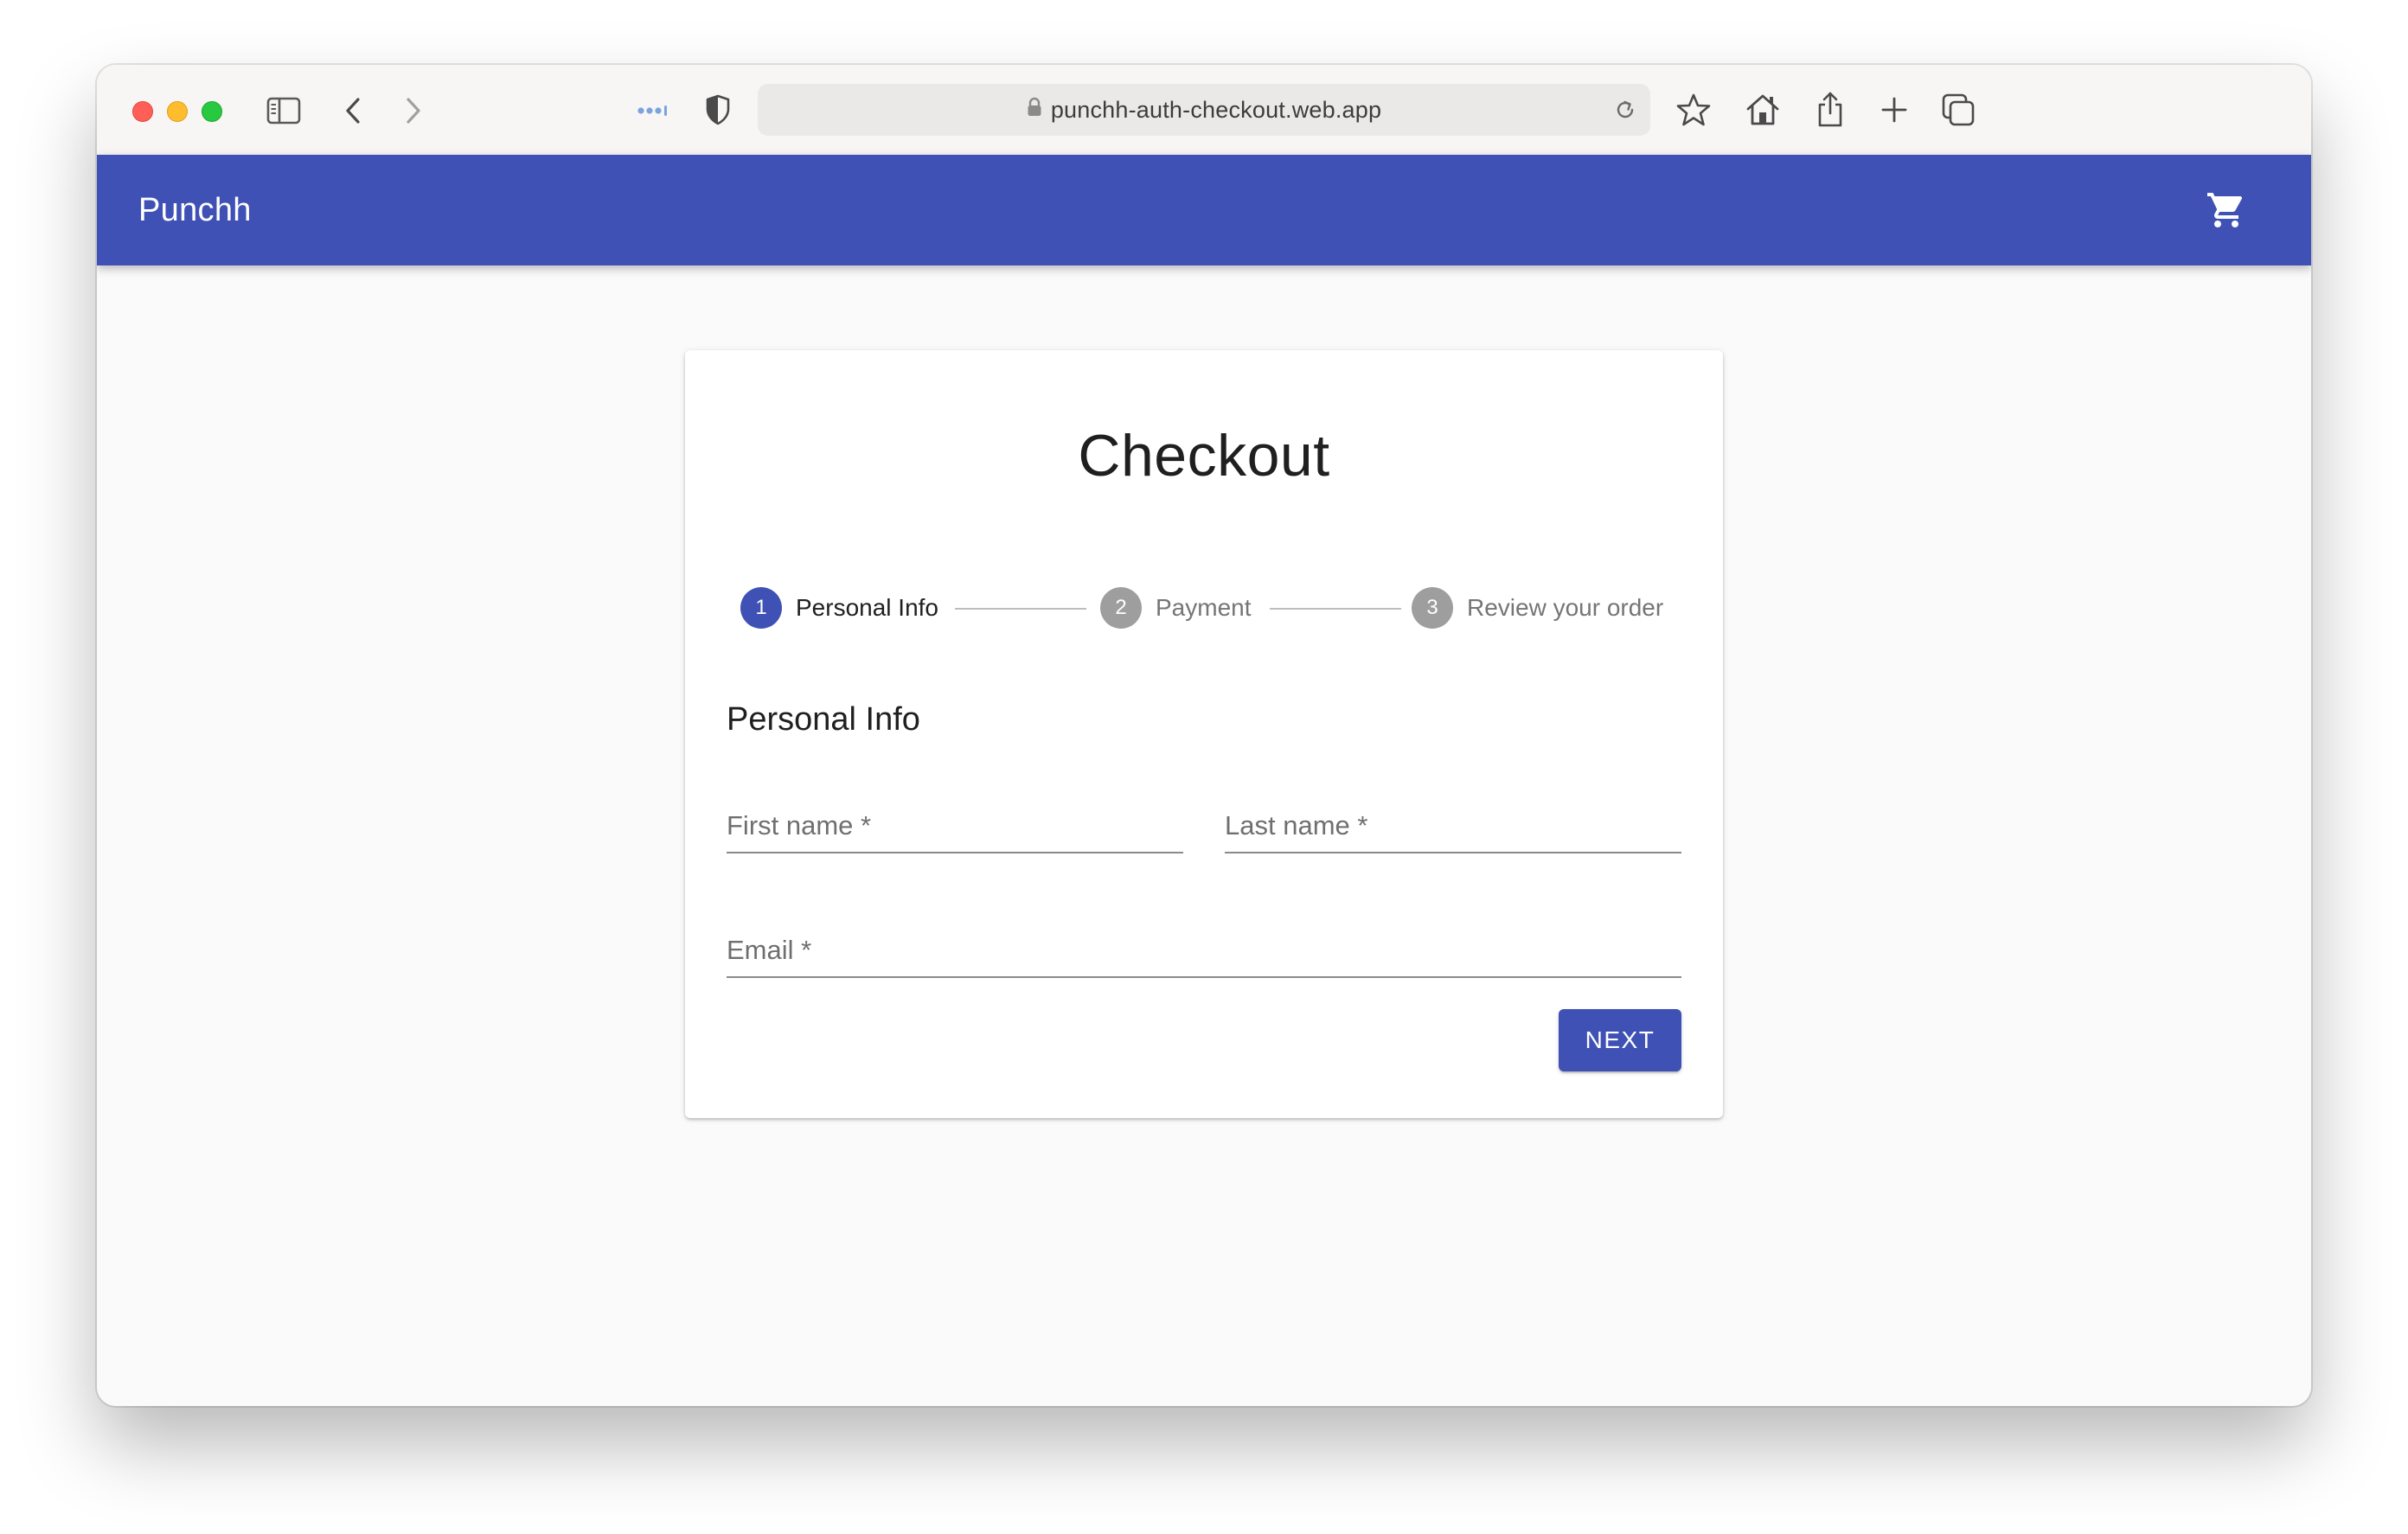  What do you see at coordinates (1204, 210) in the screenshot?
I see `app-bar: Punchh` at bounding box center [1204, 210].